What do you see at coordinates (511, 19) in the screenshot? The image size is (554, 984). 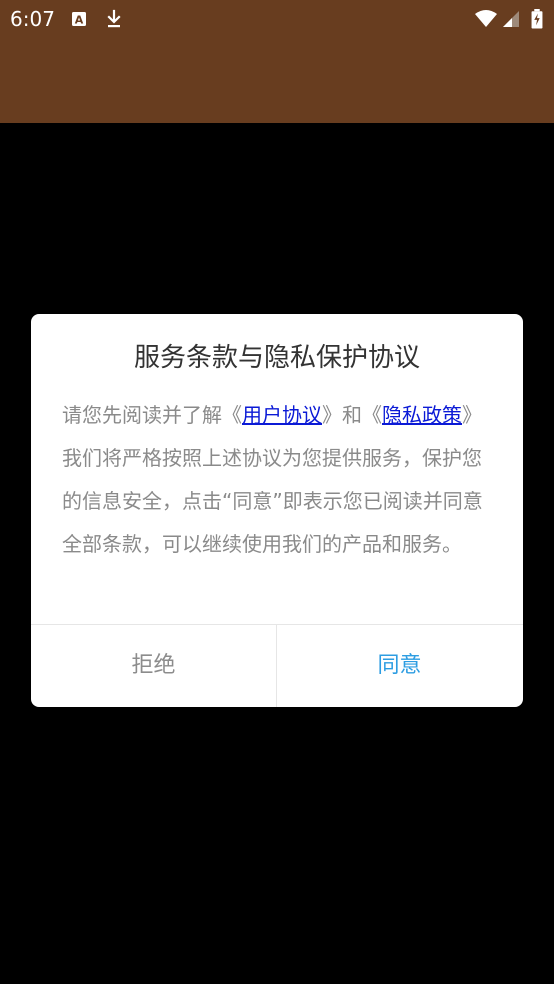 I see `signal-icon` at bounding box center [511, 19].